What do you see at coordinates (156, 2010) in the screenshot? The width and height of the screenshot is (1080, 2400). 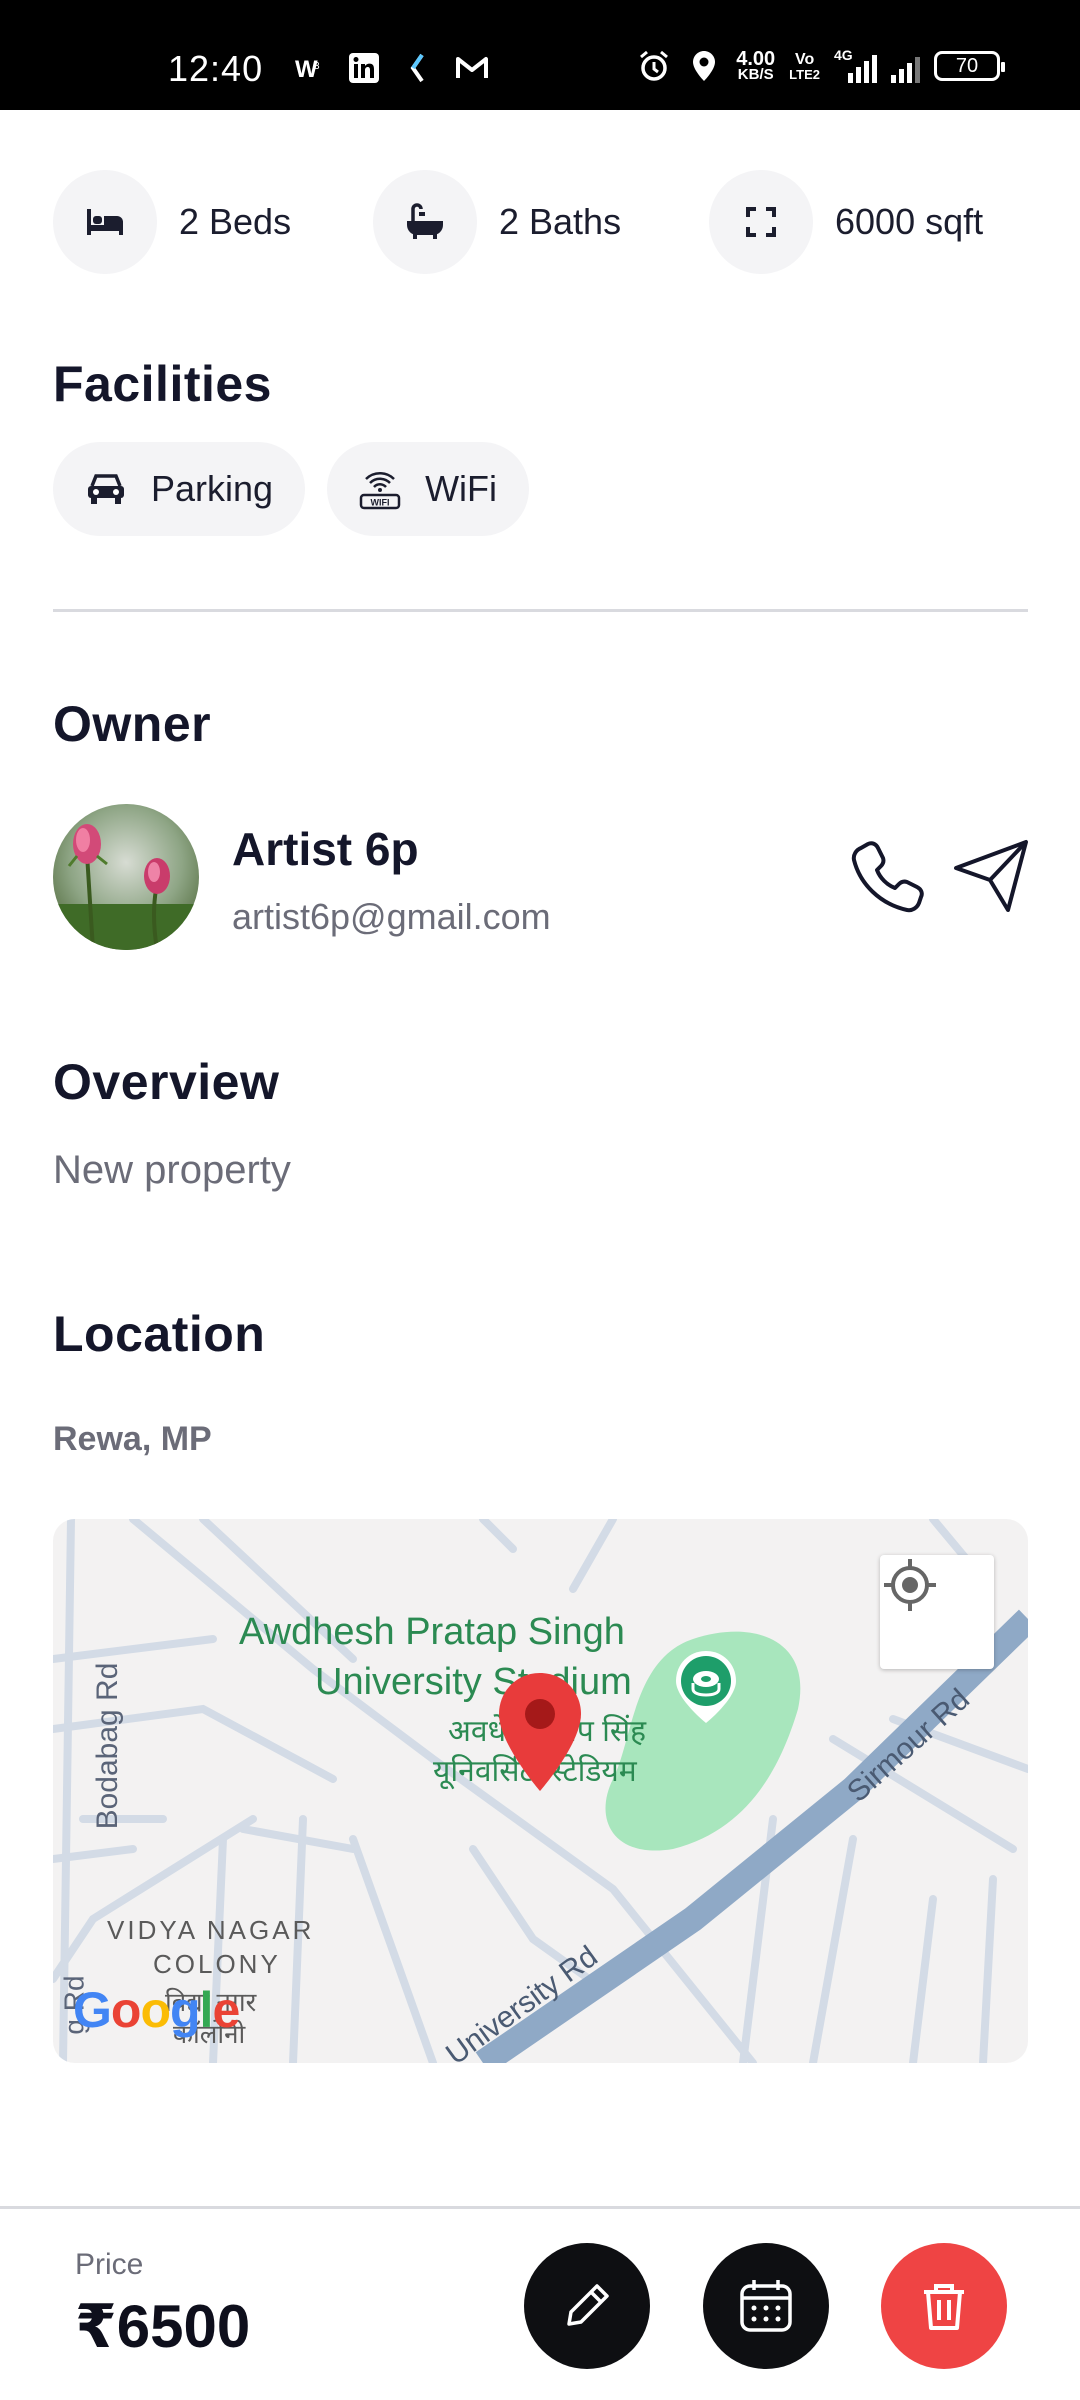 I see `google-logo: Google` at bounding box center [156, 2010].